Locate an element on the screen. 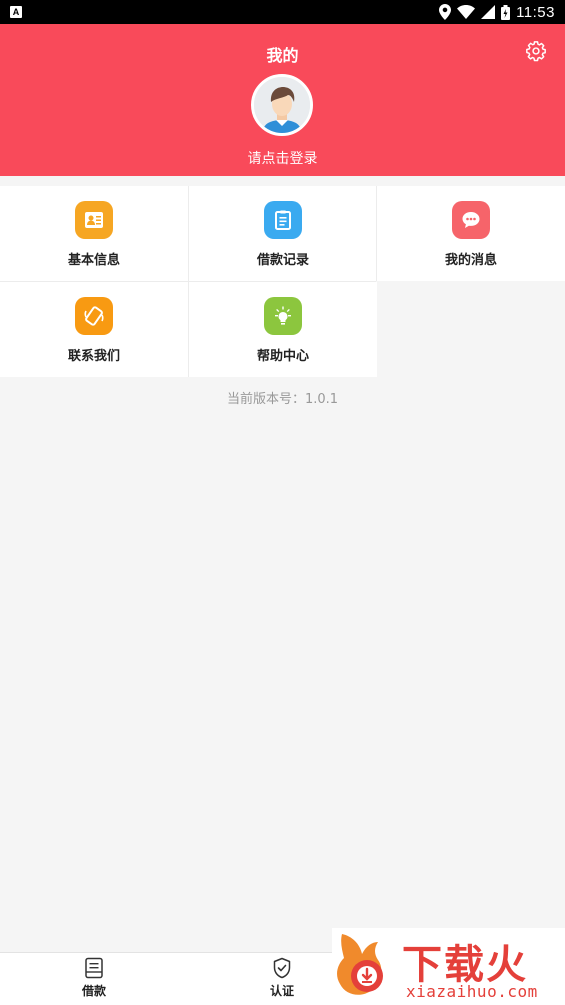 The width and height of the screenshot is (565, 1005). menu-item-my-messages: 我的消息 is located at coordinates (471, 233).